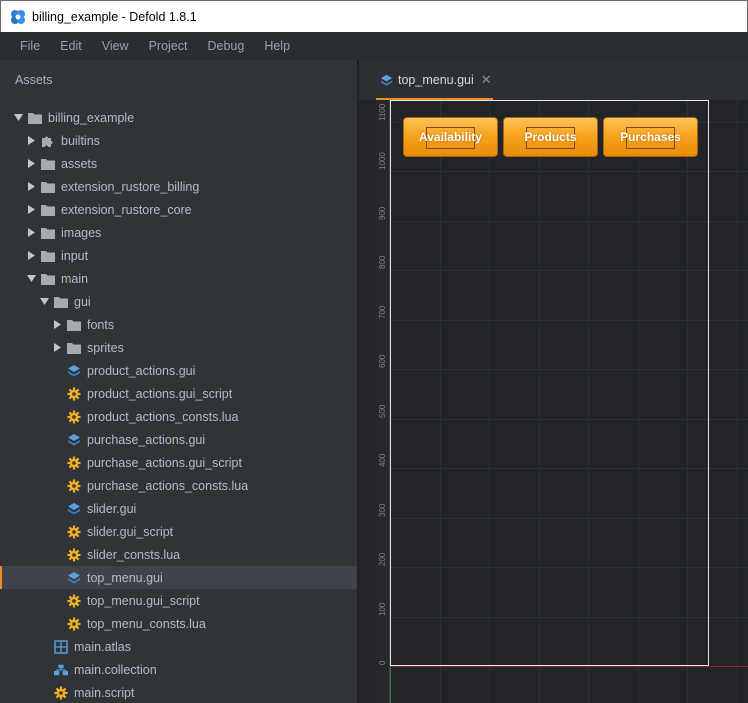  What do you see at coordinates (178, 416) in the screenshot?
I see `tree-item: product_actions_consts.lua` at bounding box center [178, 416].